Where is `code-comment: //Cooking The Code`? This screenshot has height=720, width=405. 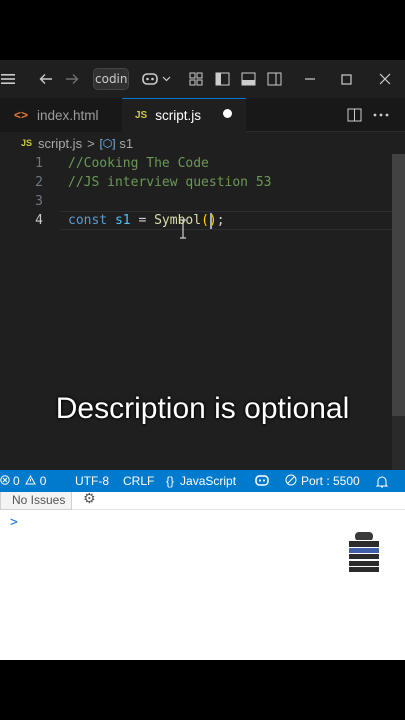 code-comment: //Cooking The Code is located at coordinates (138, 163).